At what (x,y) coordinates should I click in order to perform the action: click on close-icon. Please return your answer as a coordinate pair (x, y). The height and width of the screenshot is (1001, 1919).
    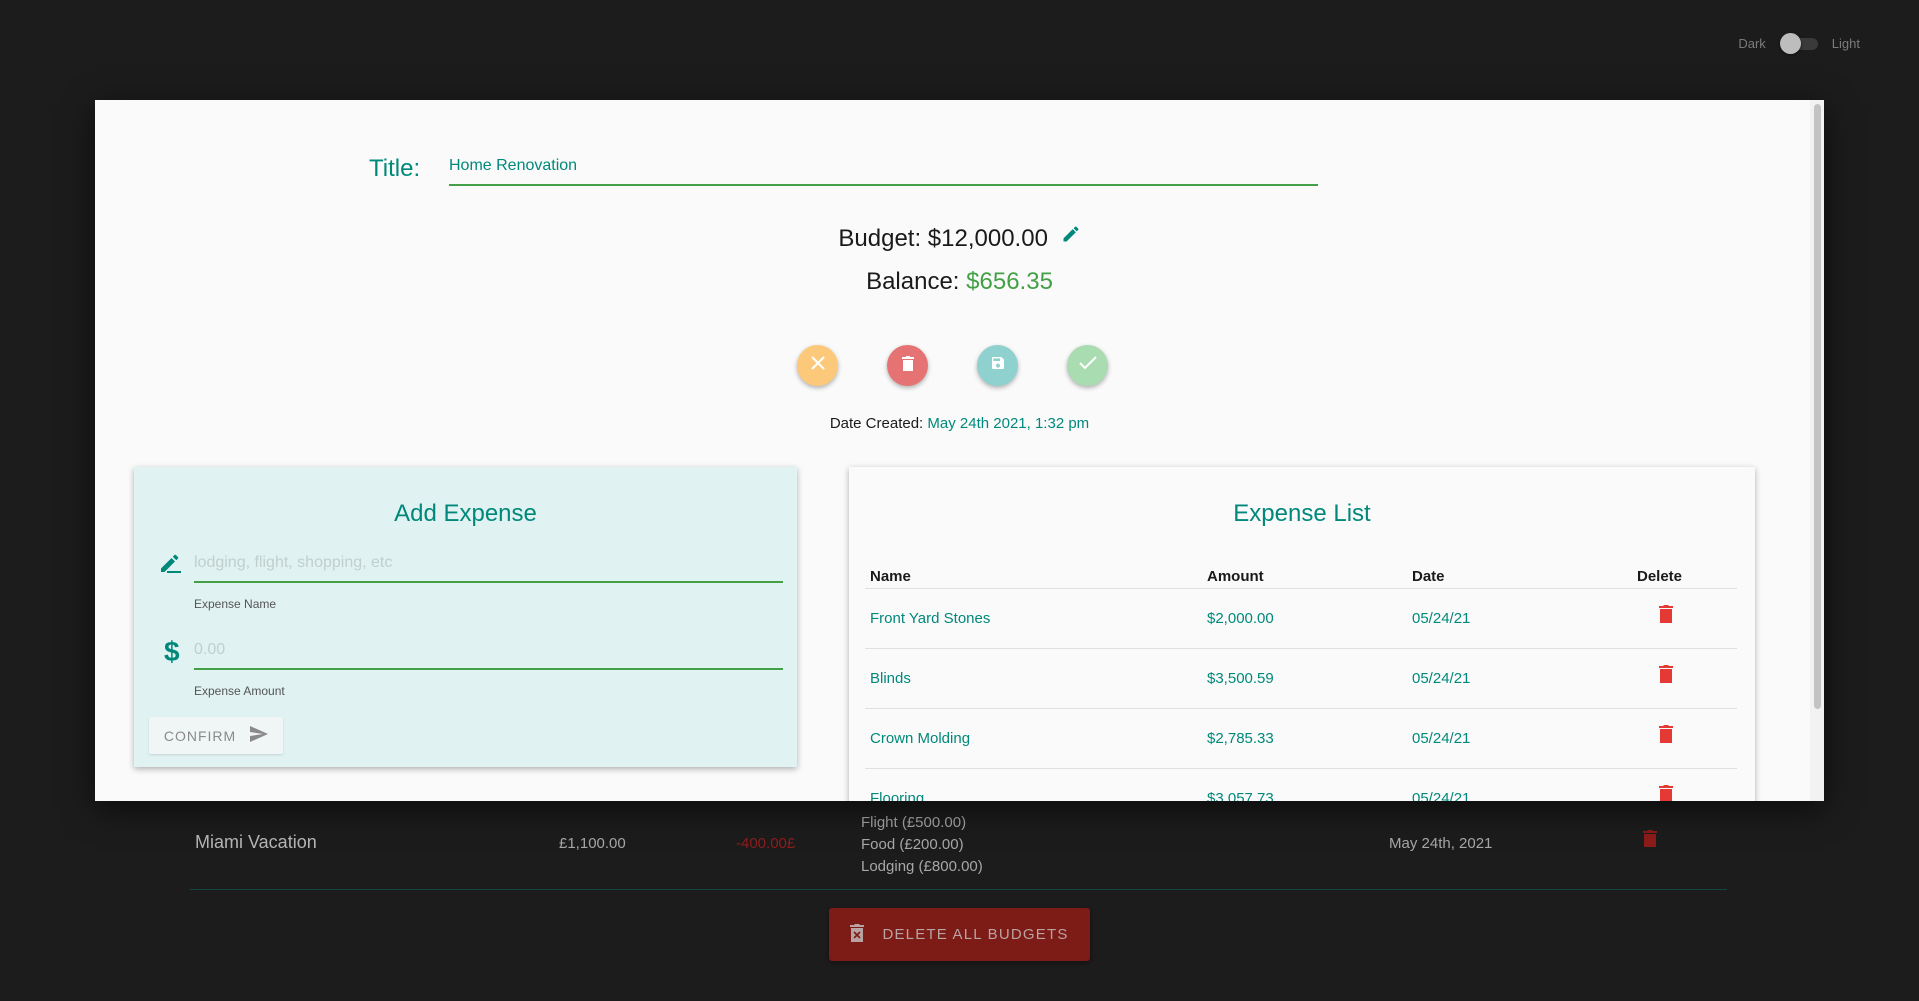
    Looking at the image, I should click on (818, 365).